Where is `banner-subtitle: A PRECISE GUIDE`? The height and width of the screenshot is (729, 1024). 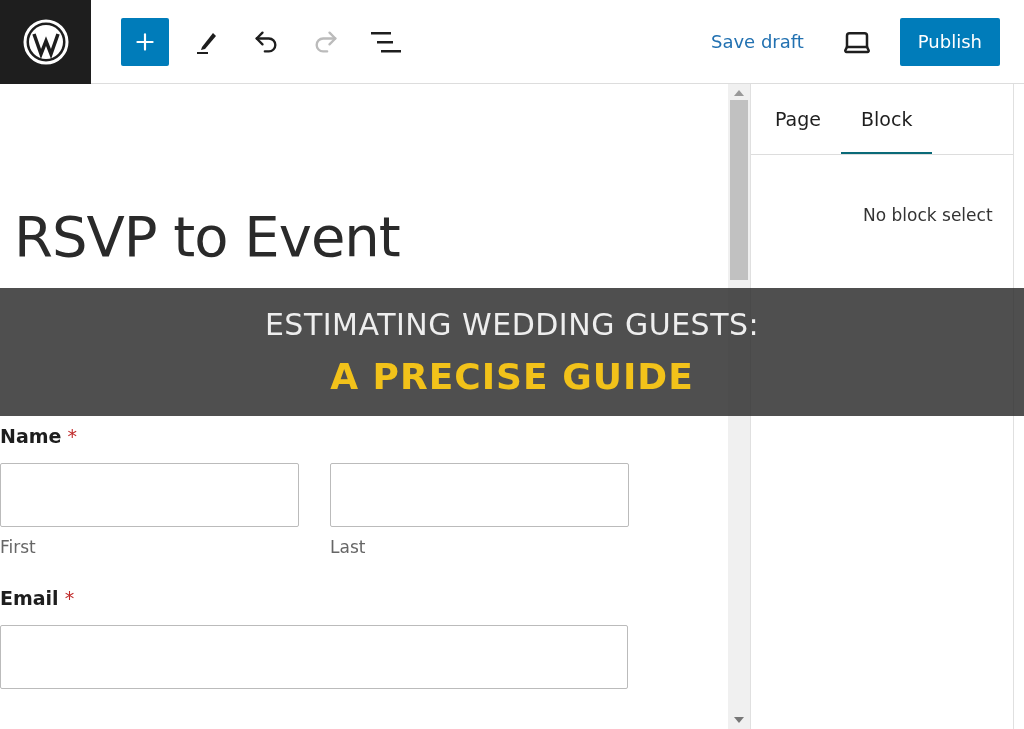
banner-subtitle: A PRECISE GUIDE is located at coordinates (512, 376).